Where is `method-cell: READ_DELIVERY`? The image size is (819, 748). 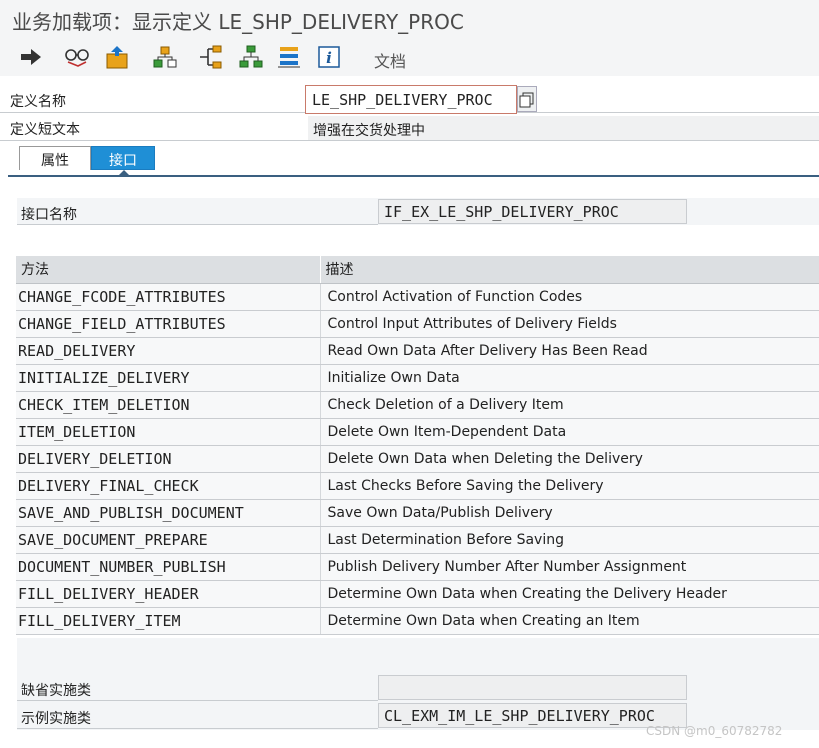
method-cell: READ_DELIVERY is located at coordinates (168, 351).